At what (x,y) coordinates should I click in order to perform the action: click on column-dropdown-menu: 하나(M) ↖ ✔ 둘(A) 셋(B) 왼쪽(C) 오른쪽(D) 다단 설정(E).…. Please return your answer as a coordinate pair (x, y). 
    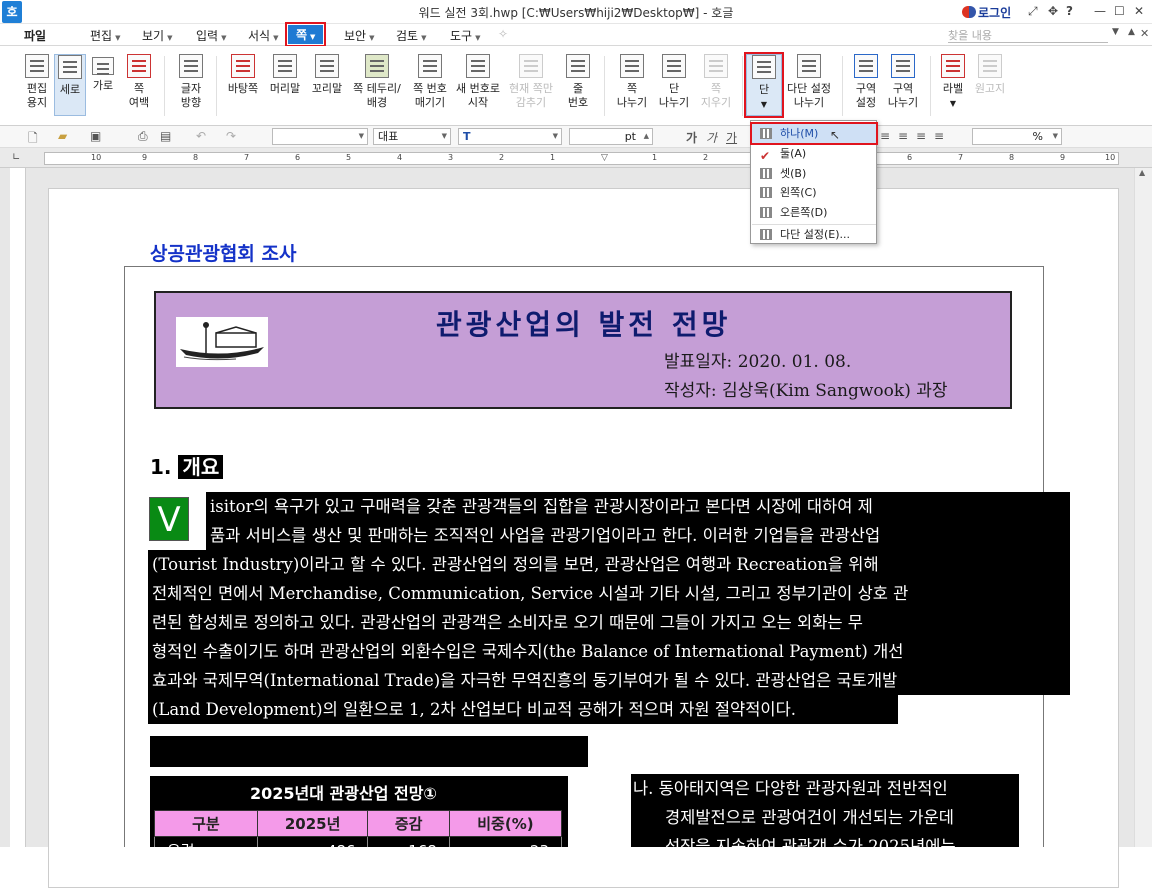
    Looking at the image, I should click on (814, 182).